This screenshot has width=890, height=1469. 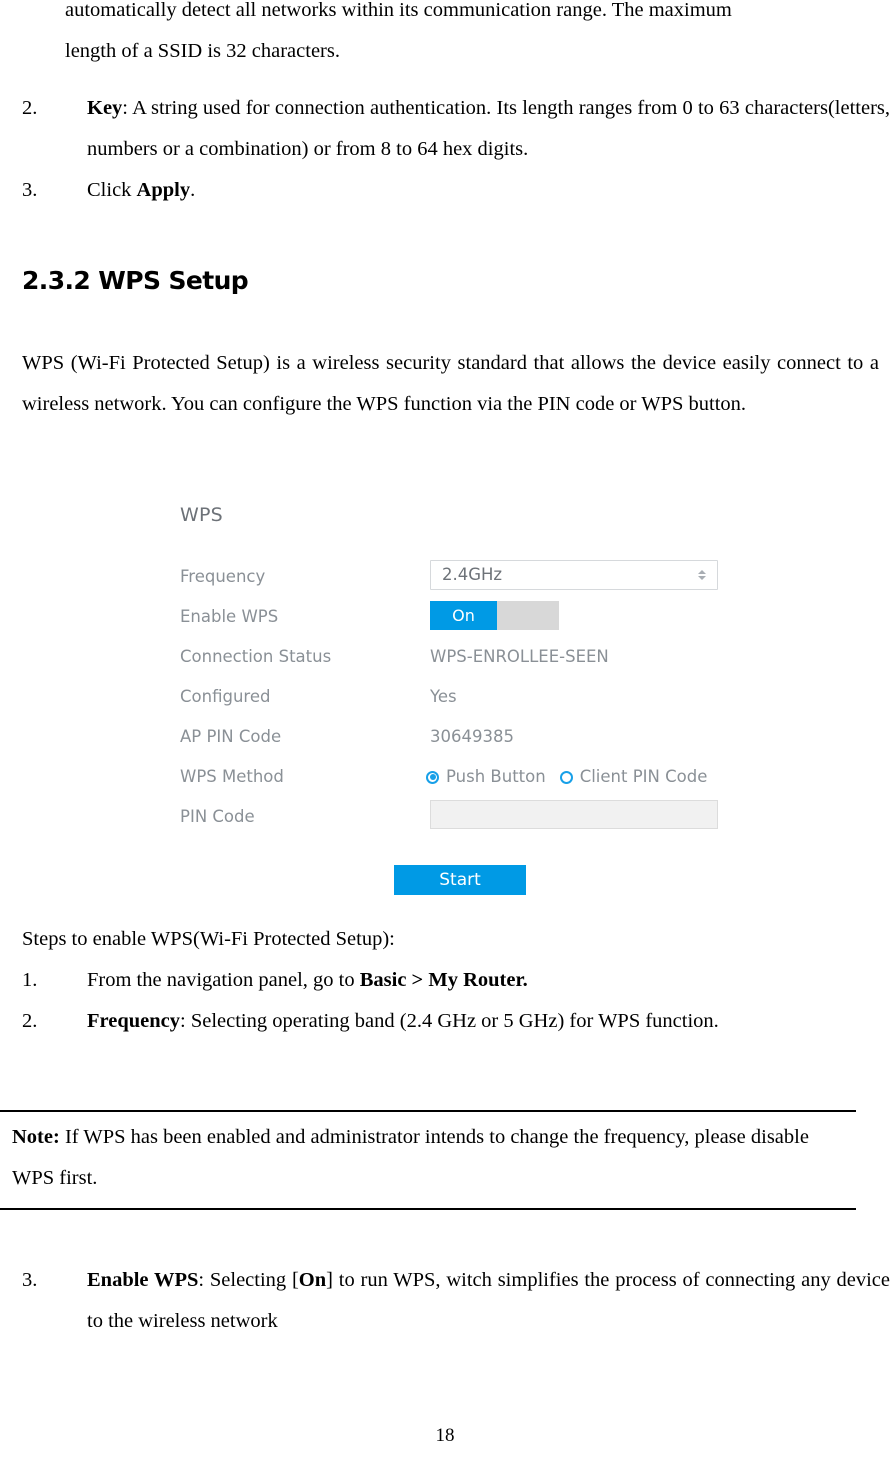 I want to click on step-item-3-term2: On, so click(x=312, y=1280).